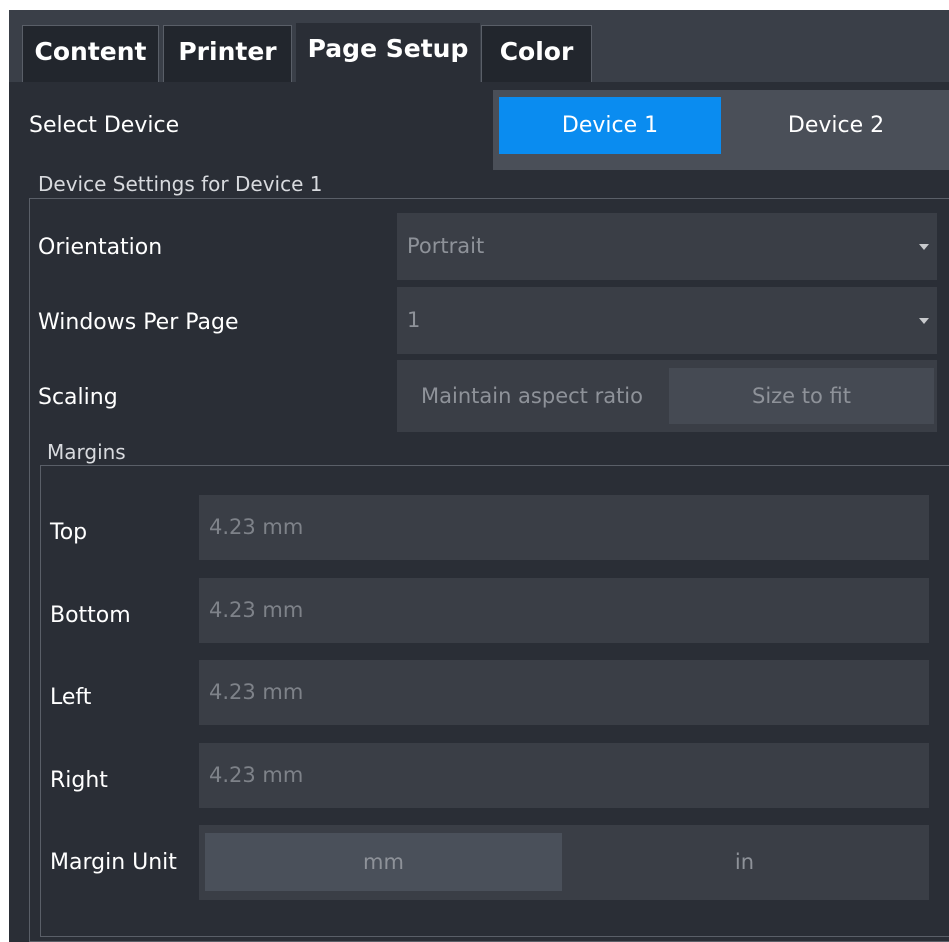 Image resolution: width=949 pixels, height=942 pixels. I want to click on right-margin-label: Right, so click(79, 780).